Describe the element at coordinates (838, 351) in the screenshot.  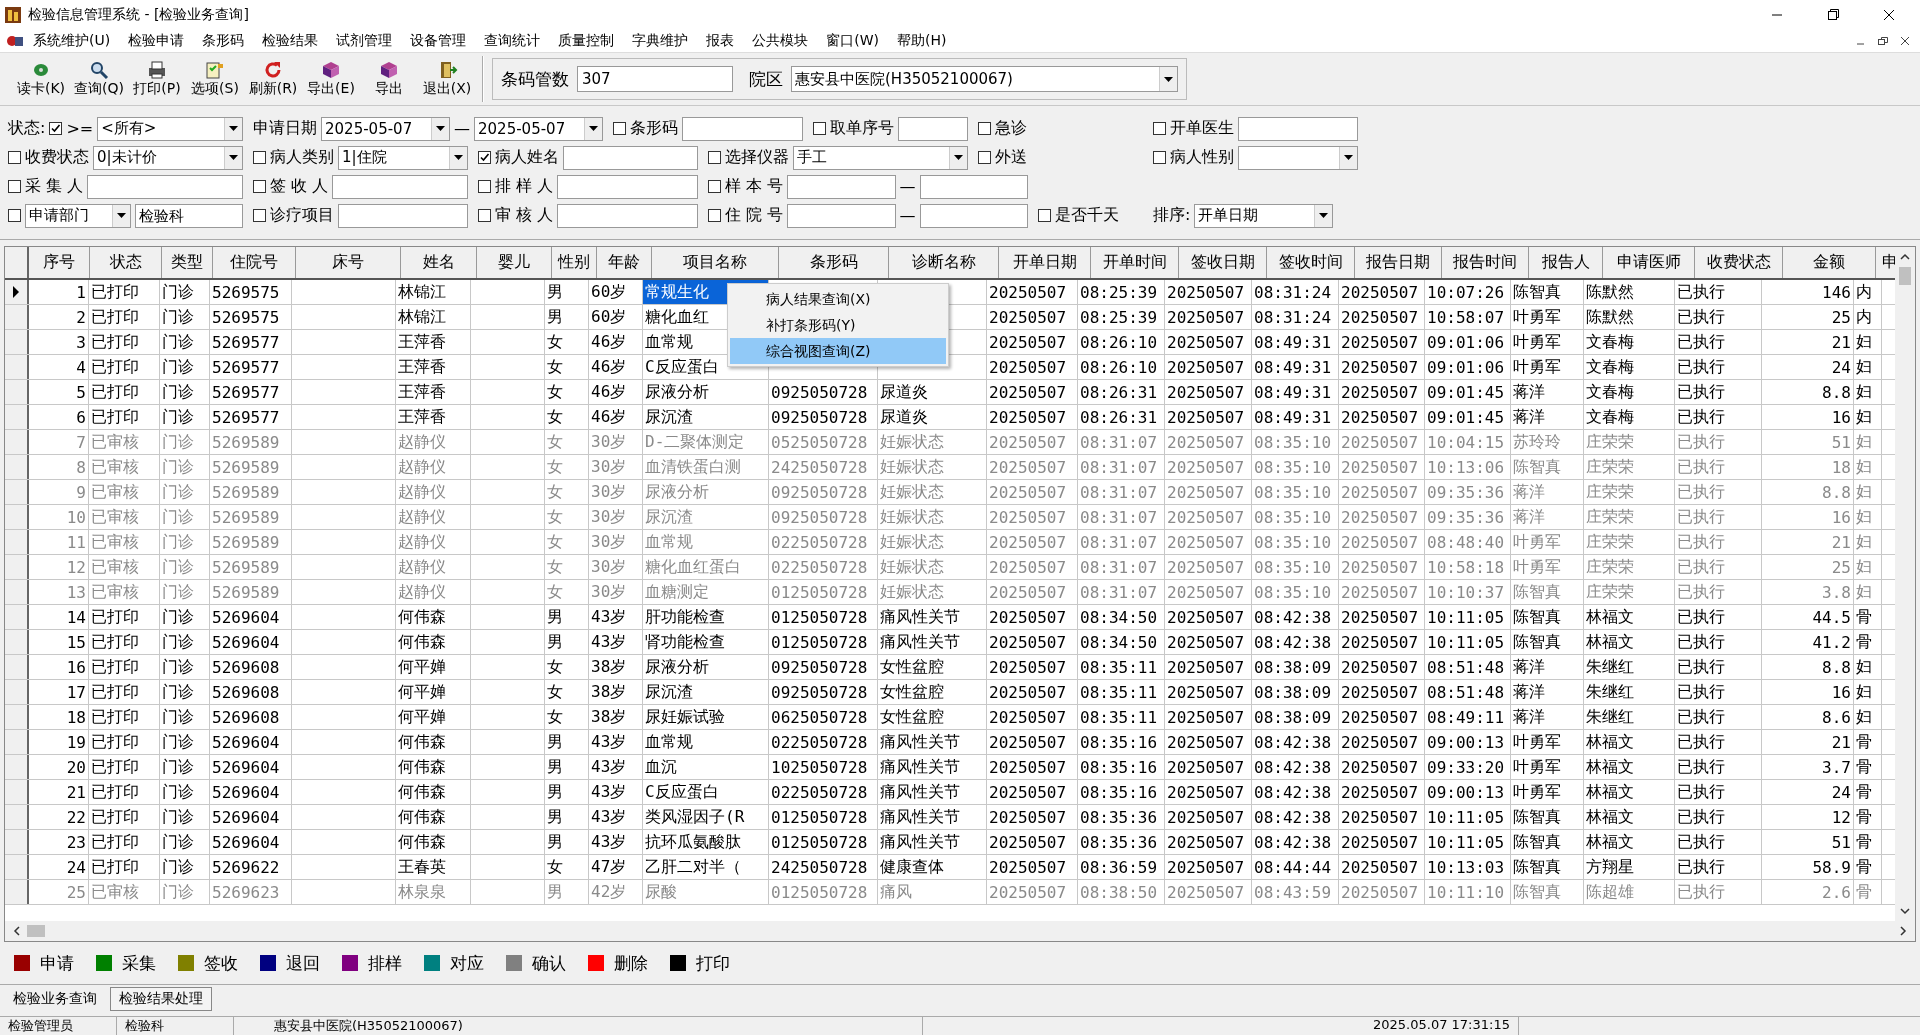
I see `context-menu-item: 综合视图查询(Z)` at that location.